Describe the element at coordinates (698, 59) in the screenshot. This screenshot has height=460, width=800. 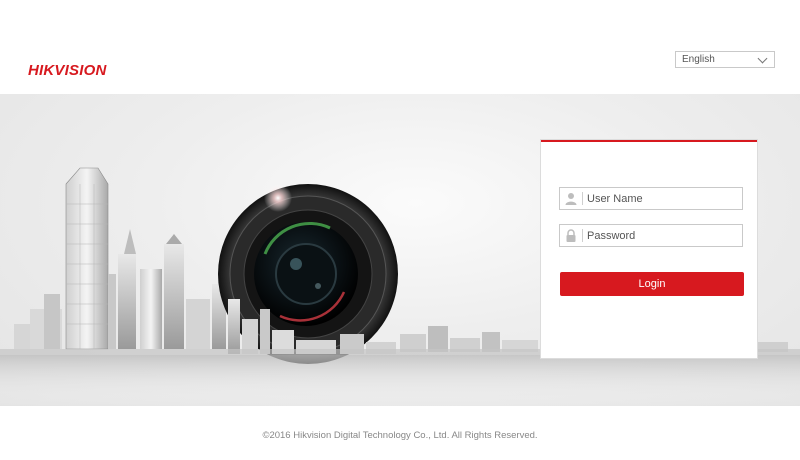
I see `language-selected: English` at that location.